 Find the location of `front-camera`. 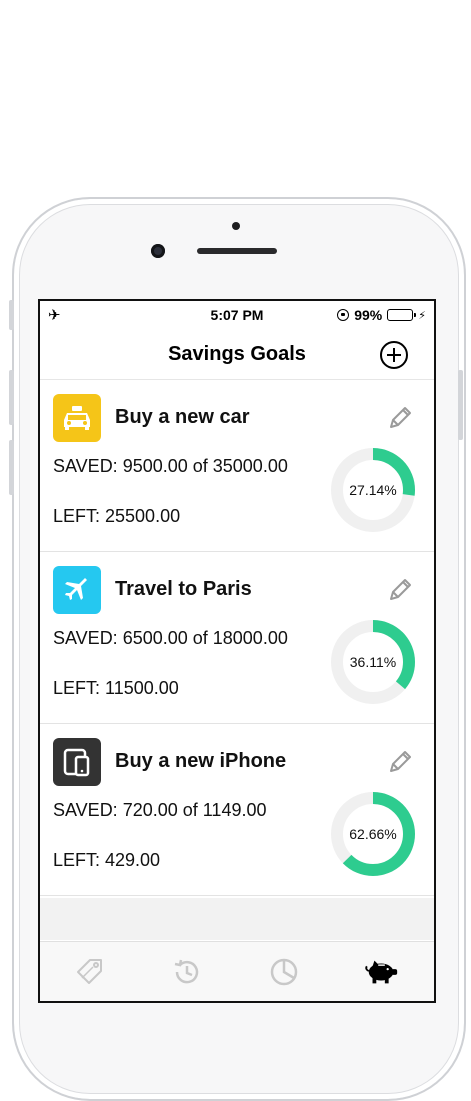

front-camera is located at coordinates (158, 251).